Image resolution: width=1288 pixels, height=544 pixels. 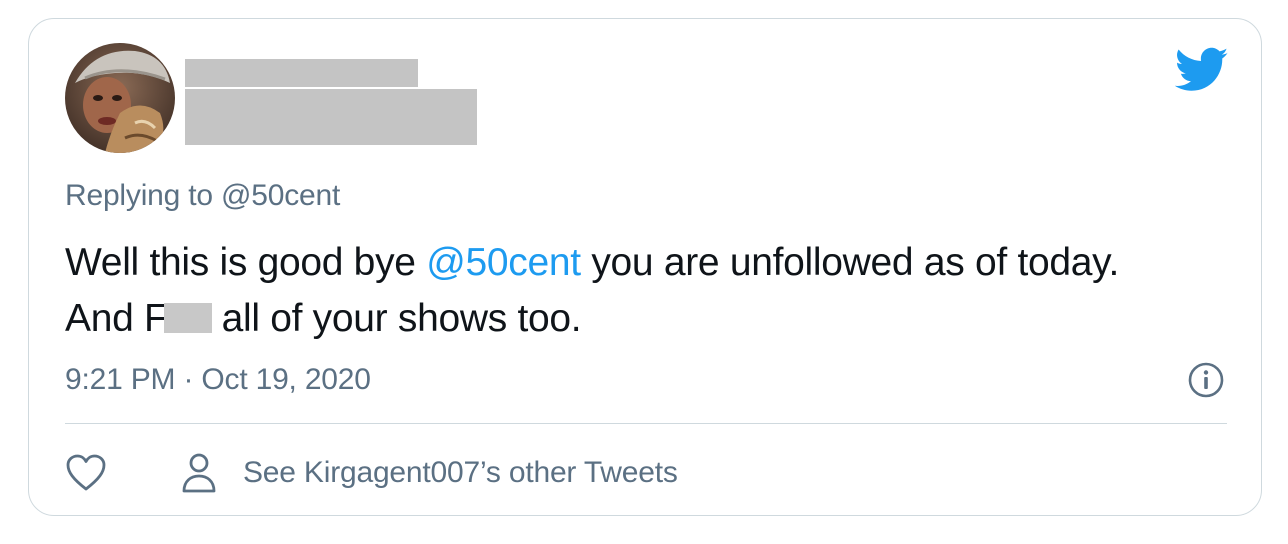 What do you see at coordinates (331, 117) in the screenshot?
I see `redacted-username` at bounding box center [331, 117].